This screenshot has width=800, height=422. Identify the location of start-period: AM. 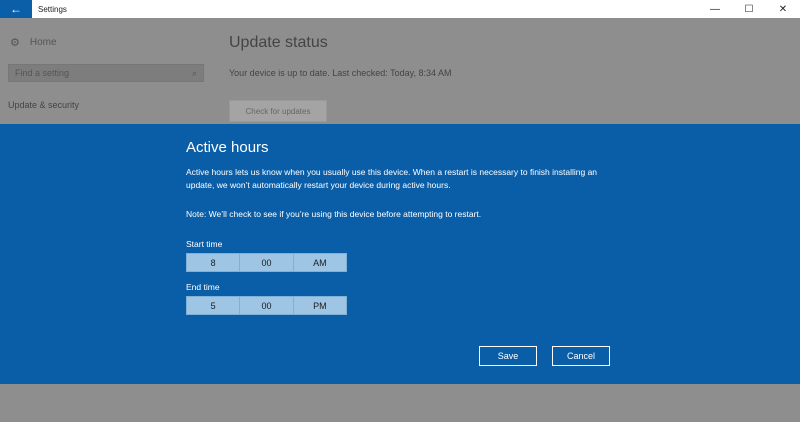
(320, 262).